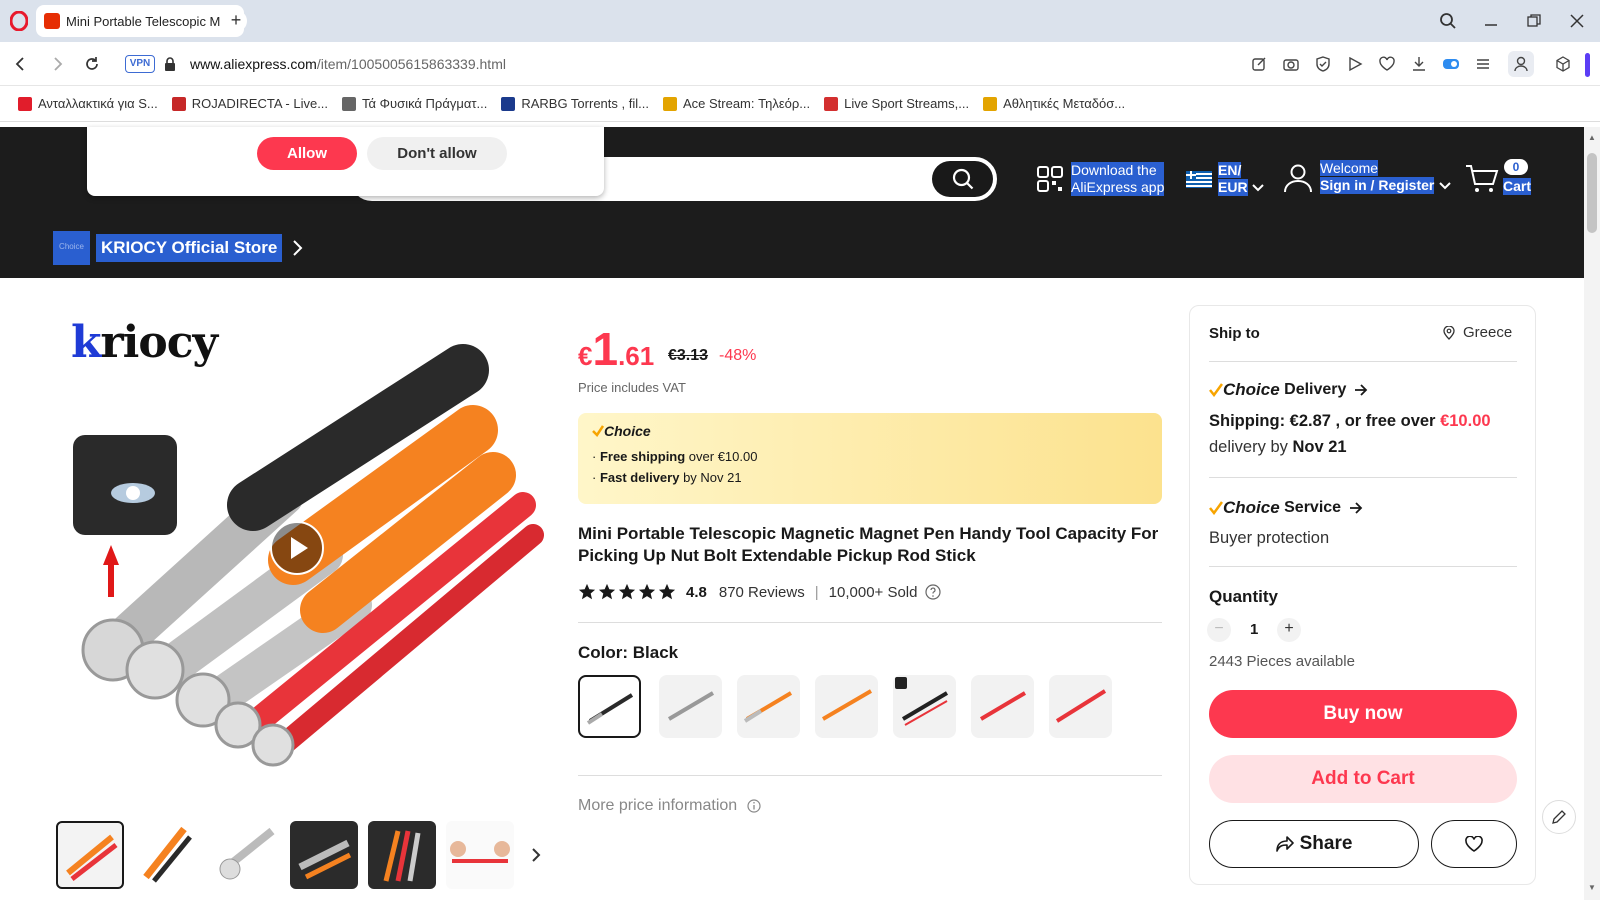 Image resolution: width=1600 pixels, height=900 pixels. Describe the element at coordinates (19, 21) in the screenshot. I see `opera-logo-icon` at that location.